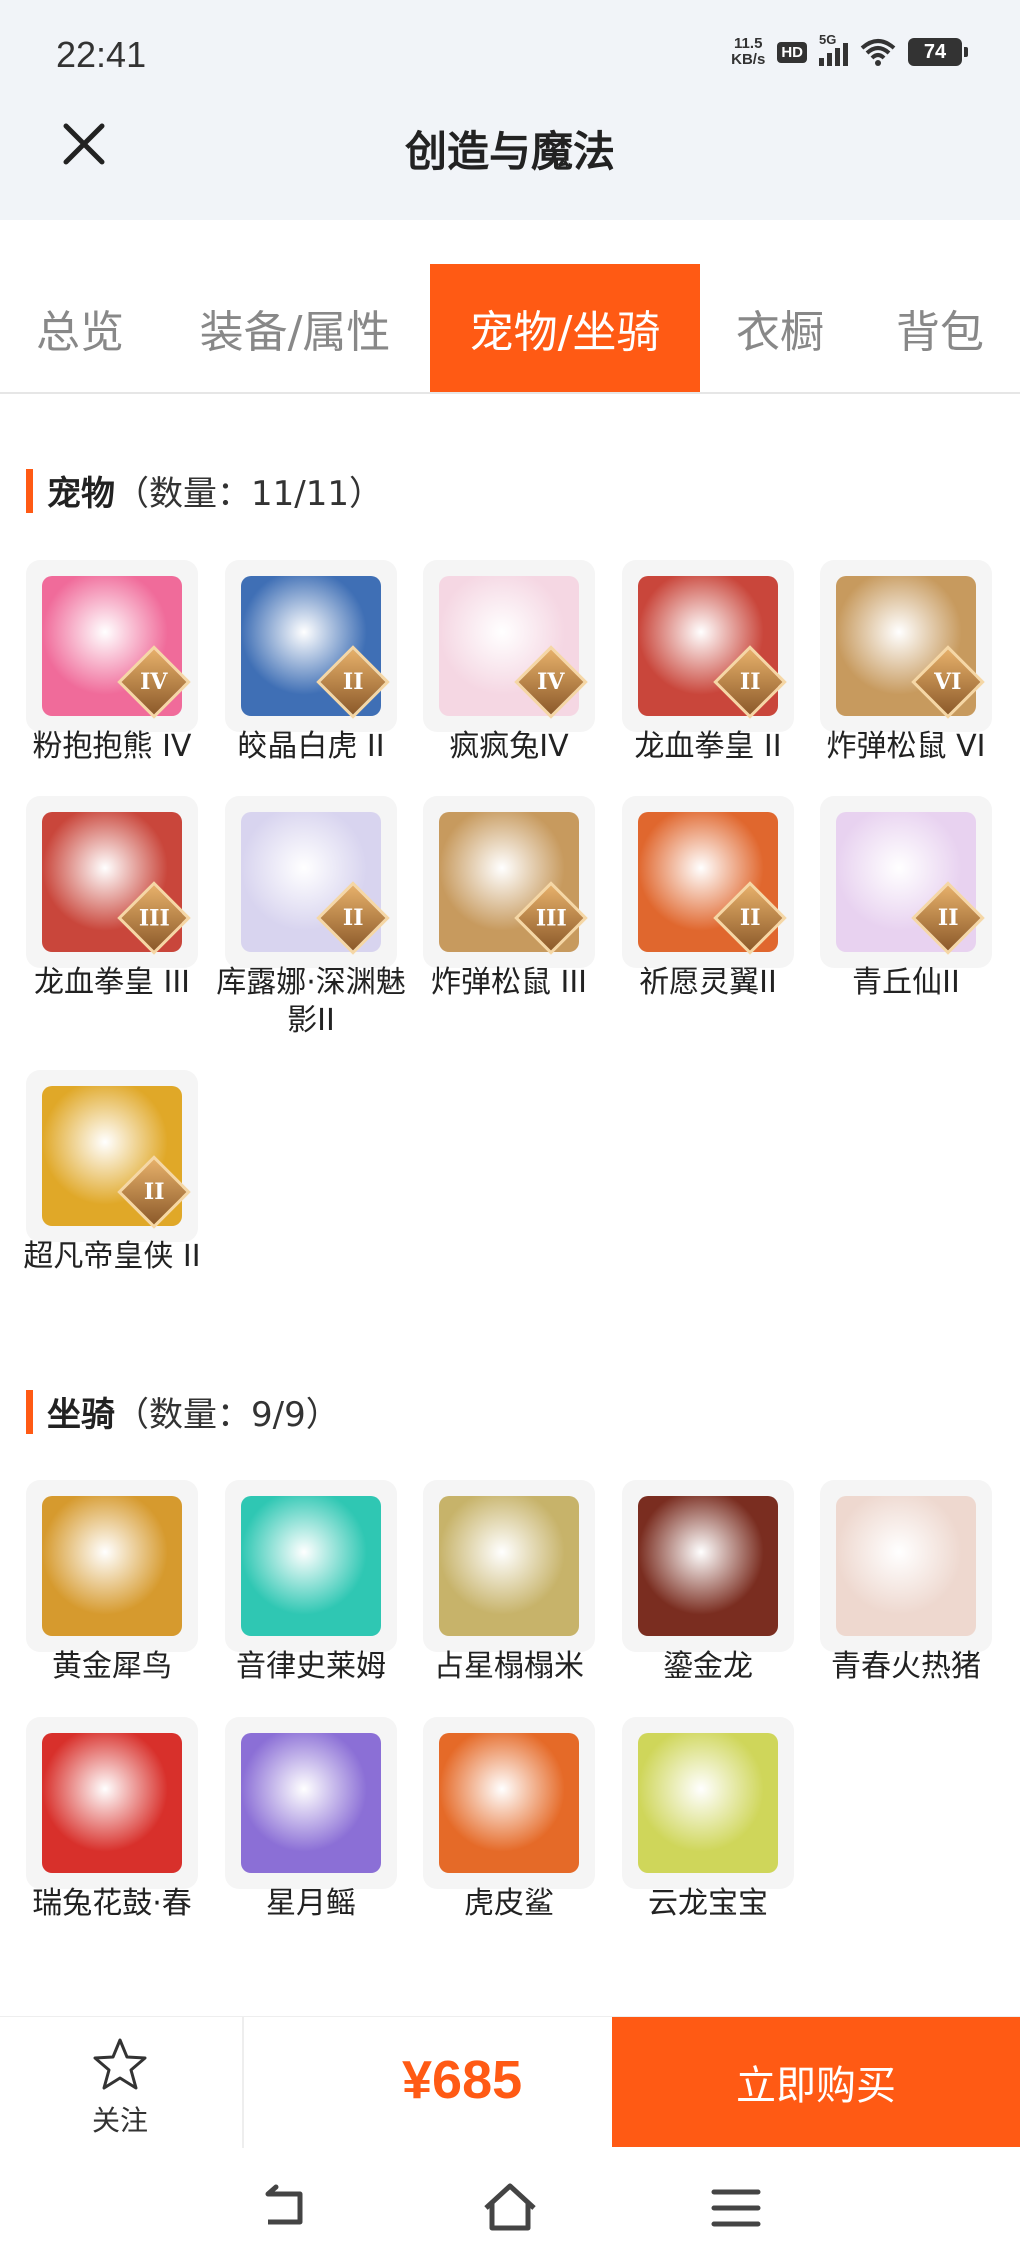 The width and height of the screenshot is (1020, 2267). What do you see at coordinates (509, 151) in the screenshot?
I see `page-title: 创造与魔法` at bounding box center [509, 151].